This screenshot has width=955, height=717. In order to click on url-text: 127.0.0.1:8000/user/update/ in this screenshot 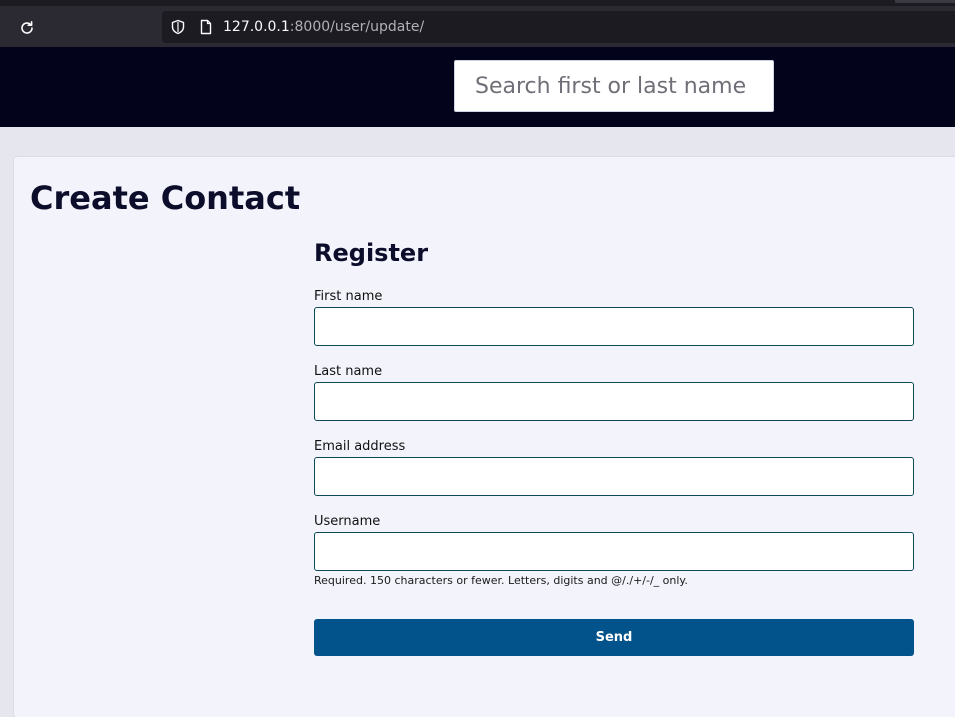, I will do `click(323, 27)`.